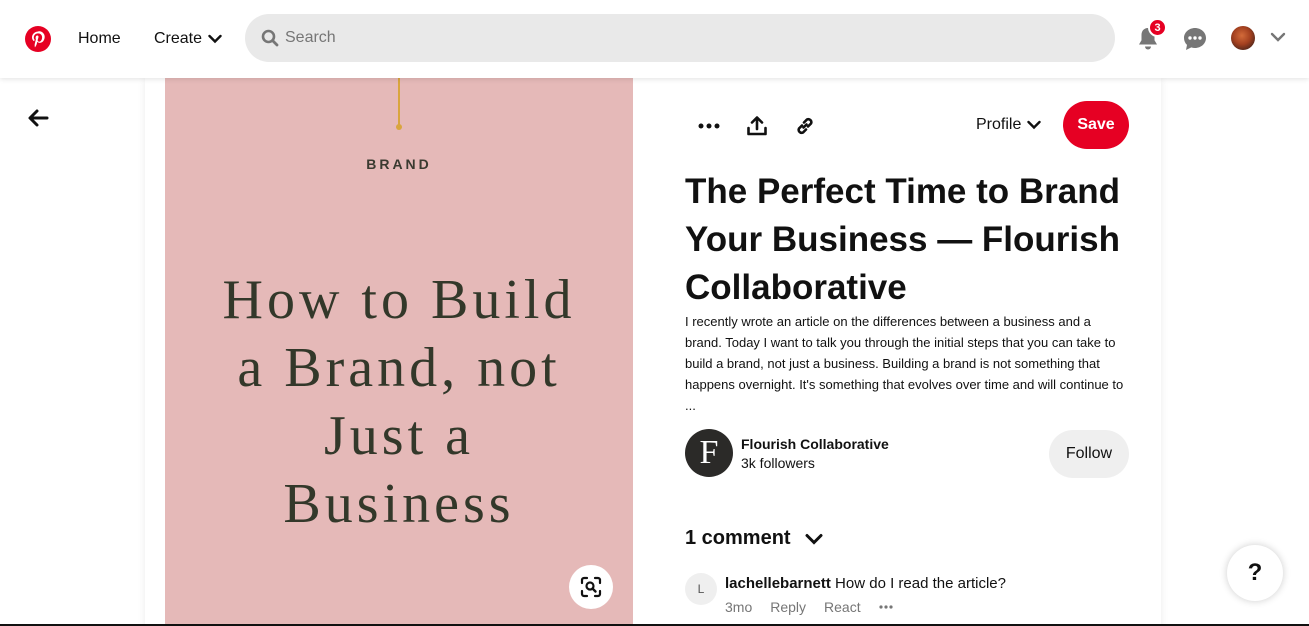  I want to click on pin-image-decor-line, so click(399, 102).